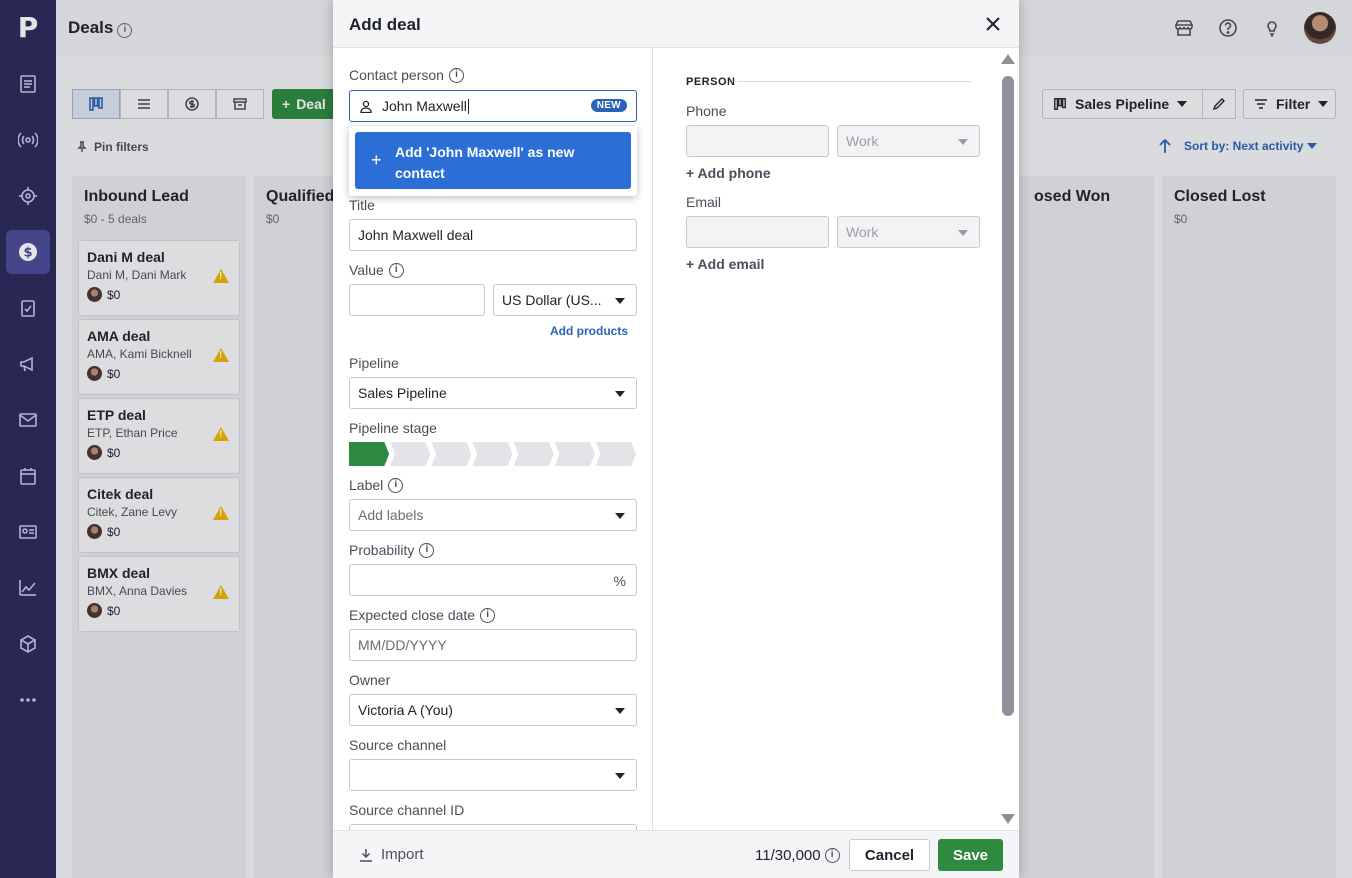  I want to click on scroll-up-arrow-icon, so click(1008, 59).